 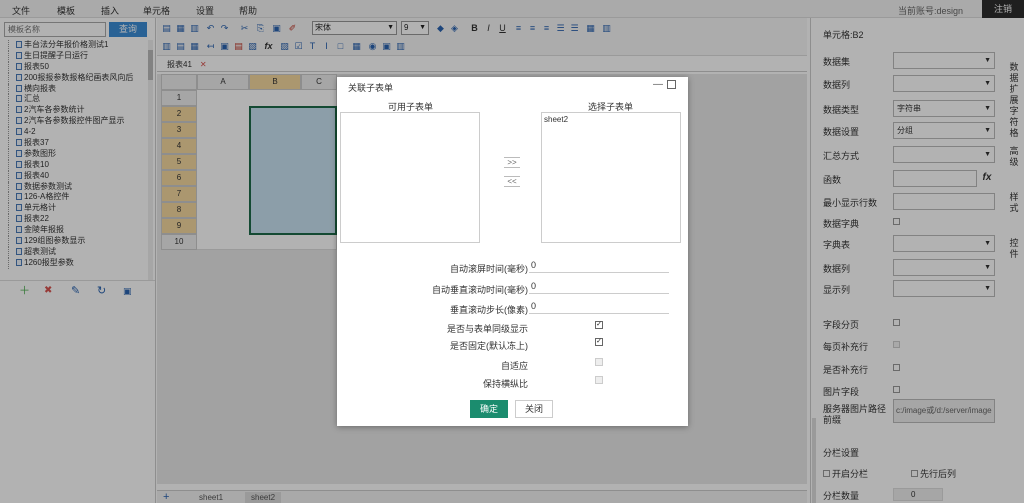 What do you see at coordinates (514, 366) in the screenshot?
I see `check-label: 自适应` at bounding box center [514, 366].